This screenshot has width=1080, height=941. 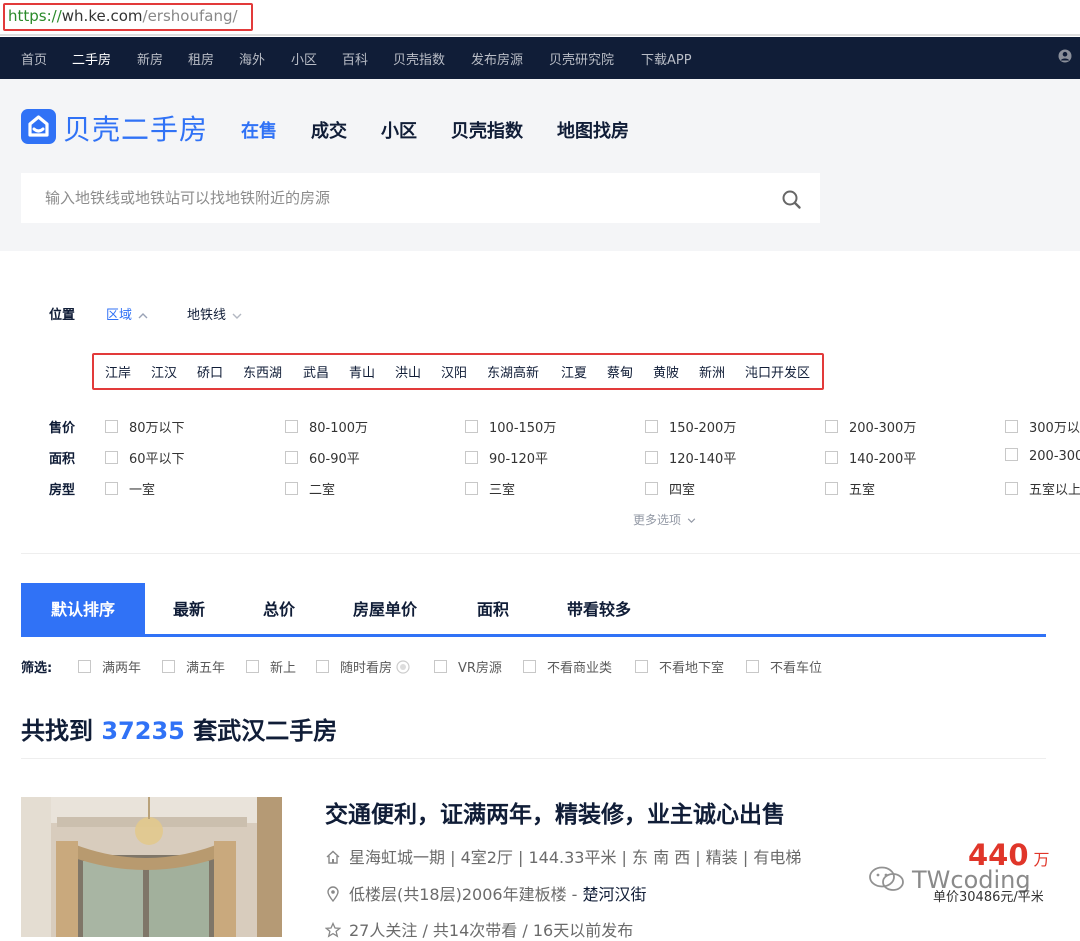 What do you see at coordinates (201, 58) in the screenshot?
I see `nav-item-rent: 租房` at bounding box center [201, 58].